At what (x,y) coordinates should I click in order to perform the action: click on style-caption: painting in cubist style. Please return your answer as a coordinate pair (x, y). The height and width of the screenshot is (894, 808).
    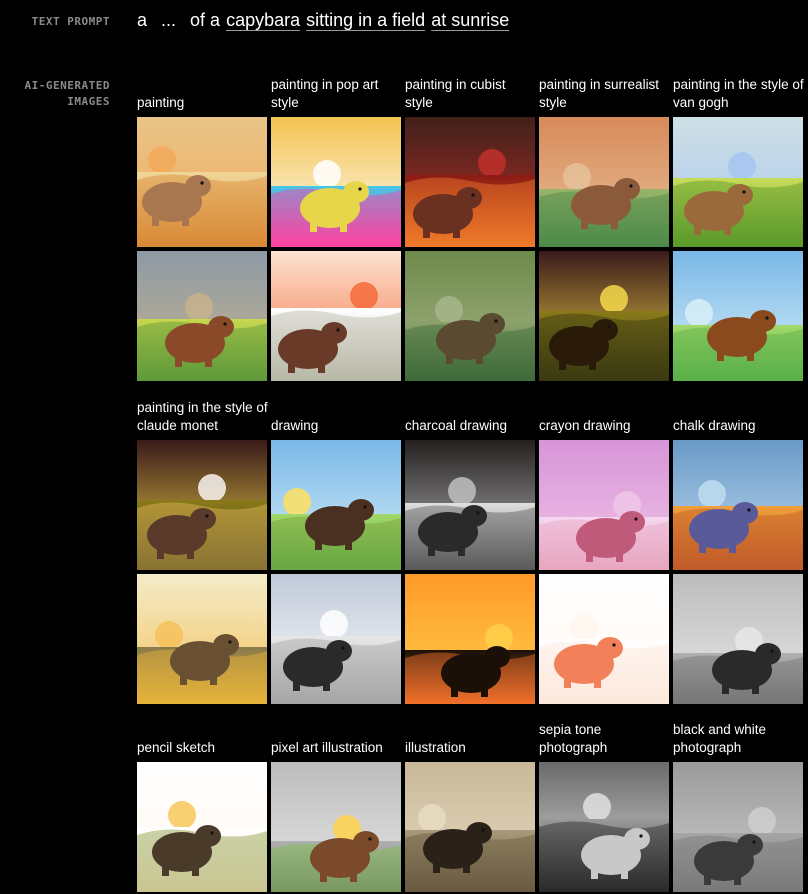
    Looking at the image, I should click on (455, 93).